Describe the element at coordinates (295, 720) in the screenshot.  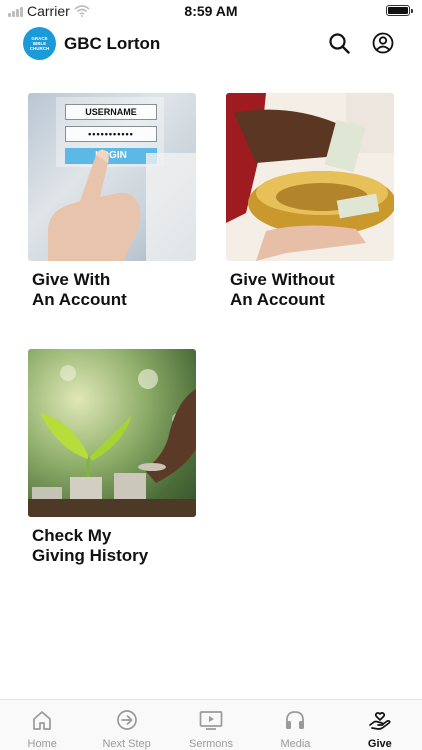
I see `headphones-icon` at that location.